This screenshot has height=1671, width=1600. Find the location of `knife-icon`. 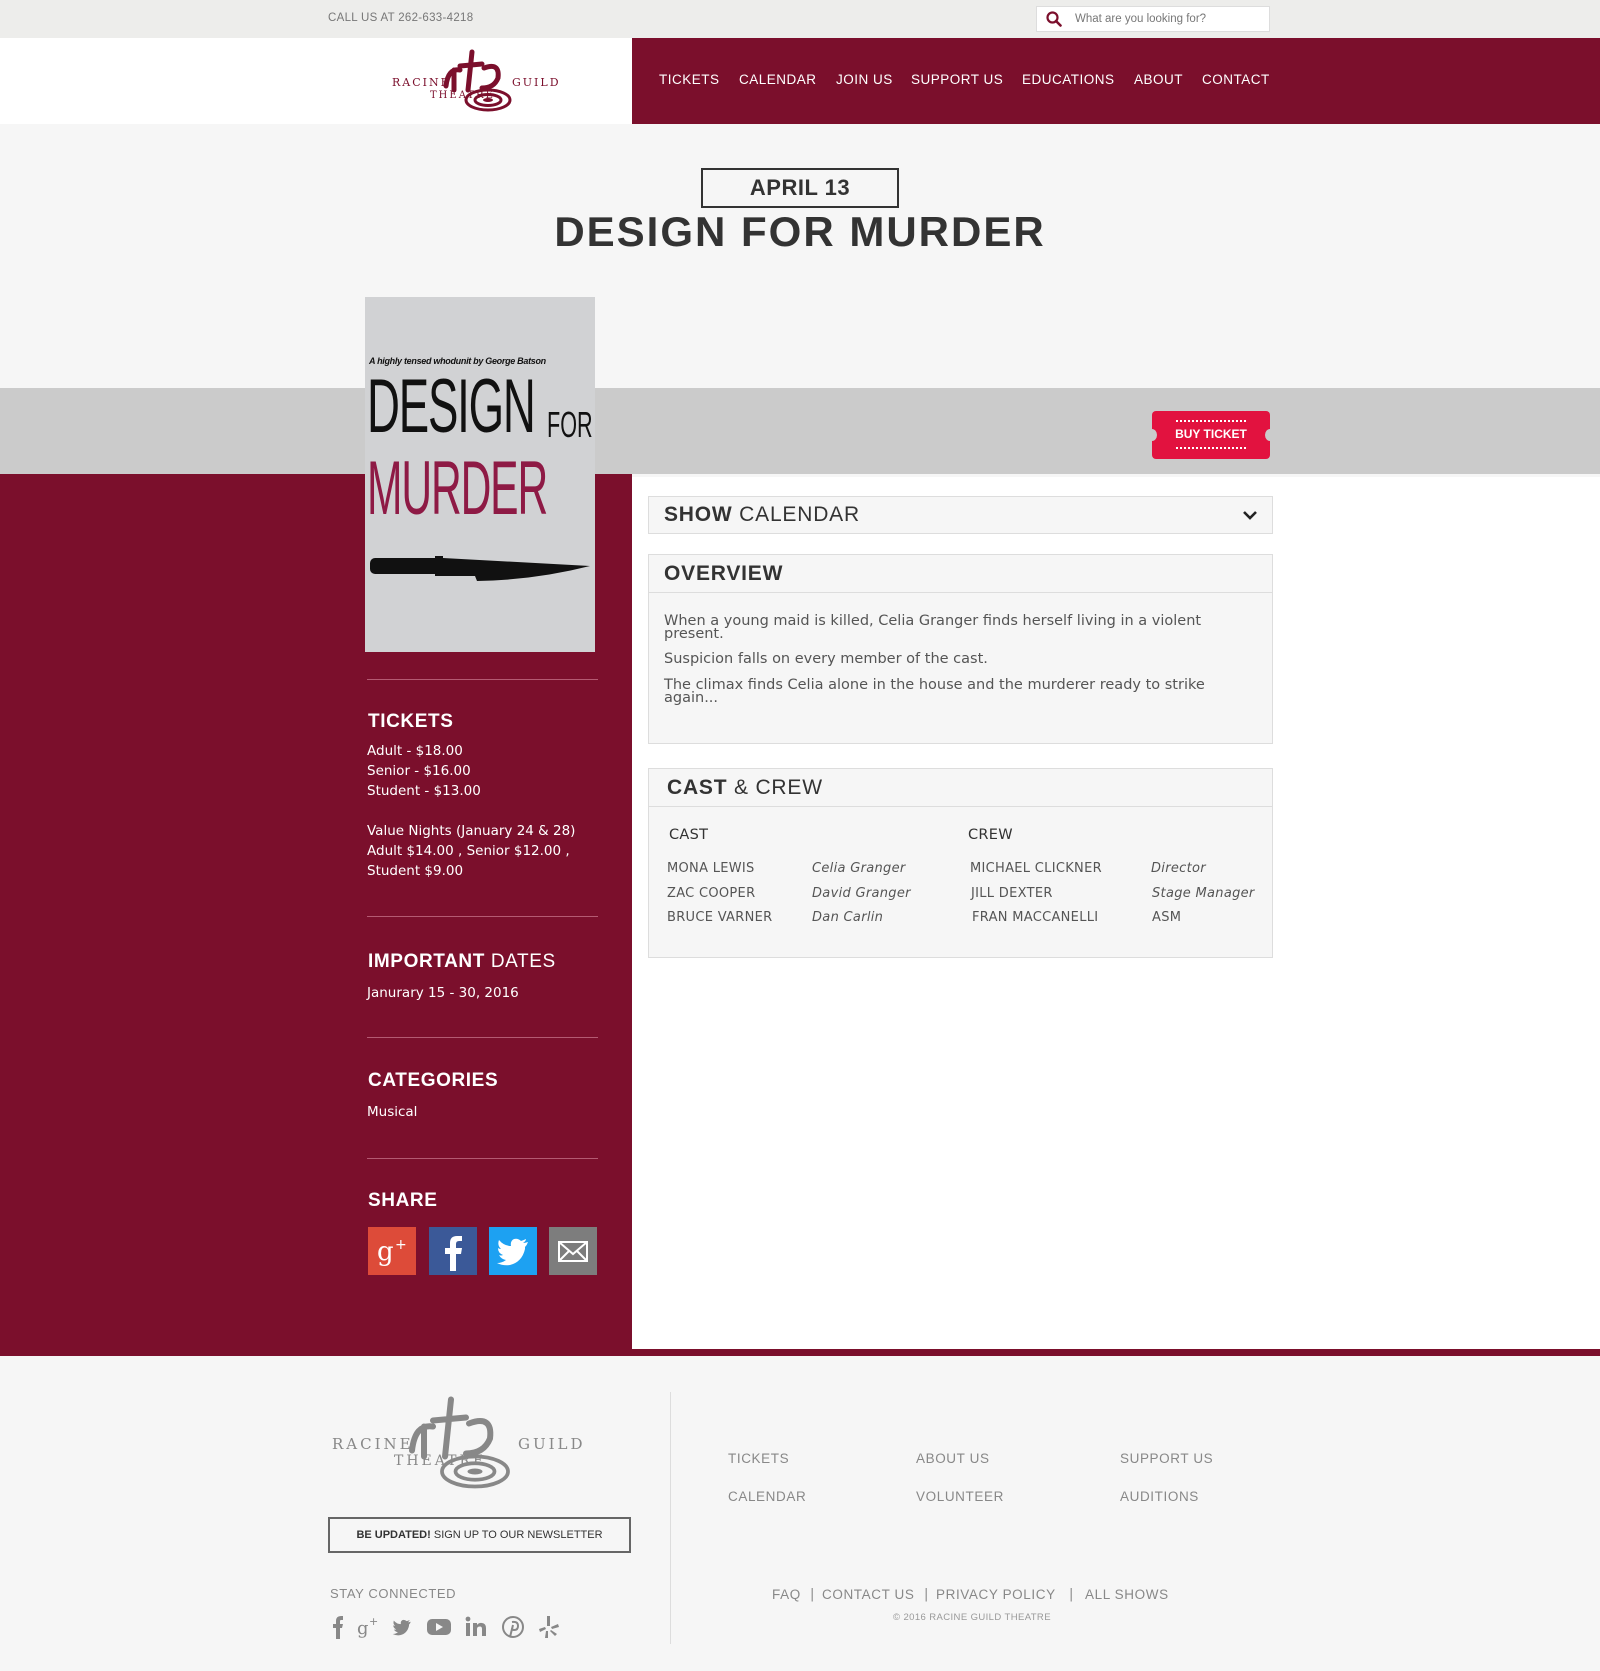

knife-icon is located at coordinates (480, 568).